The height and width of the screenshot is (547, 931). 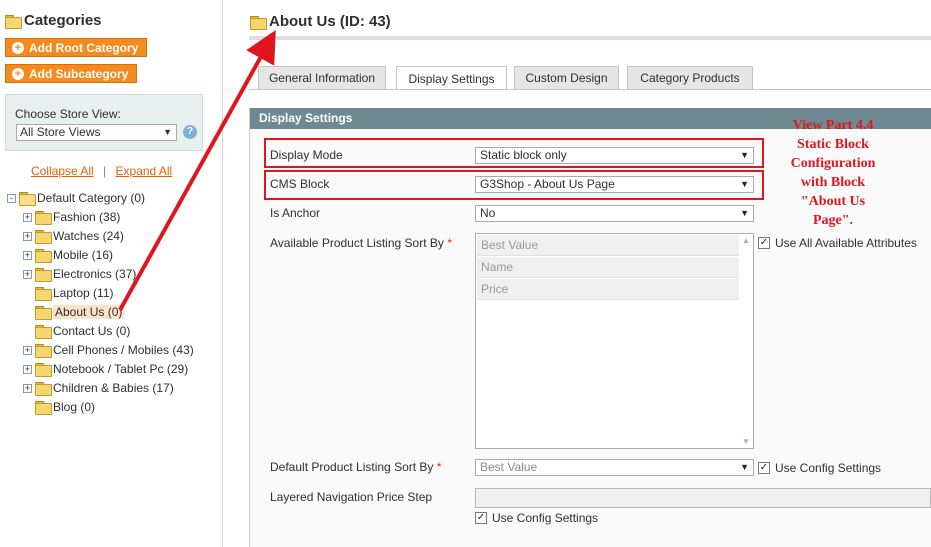 I want to click on store-view-box: Choose Store View: All Store Views ▼ ?, so click(x=104, y=122).